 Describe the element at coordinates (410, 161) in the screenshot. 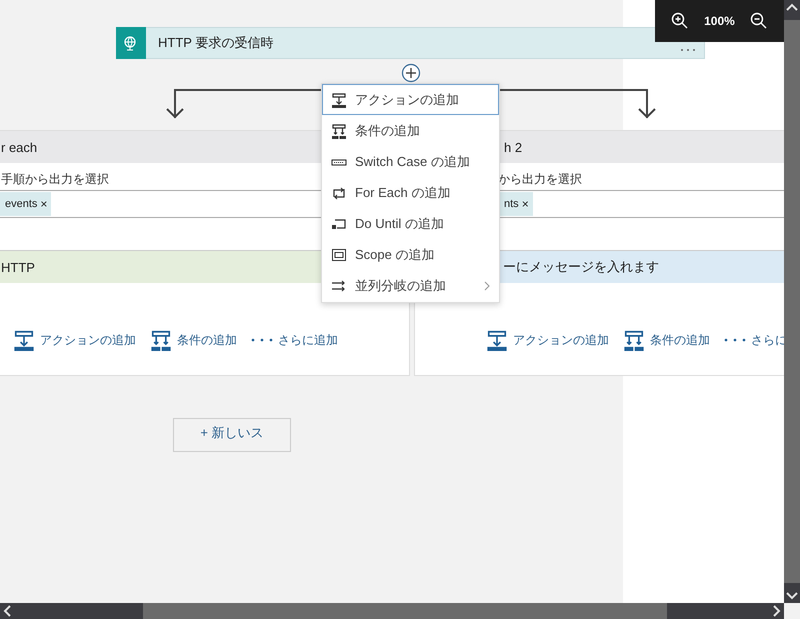

I see `menu-item: Switch Case の追加` at that location.